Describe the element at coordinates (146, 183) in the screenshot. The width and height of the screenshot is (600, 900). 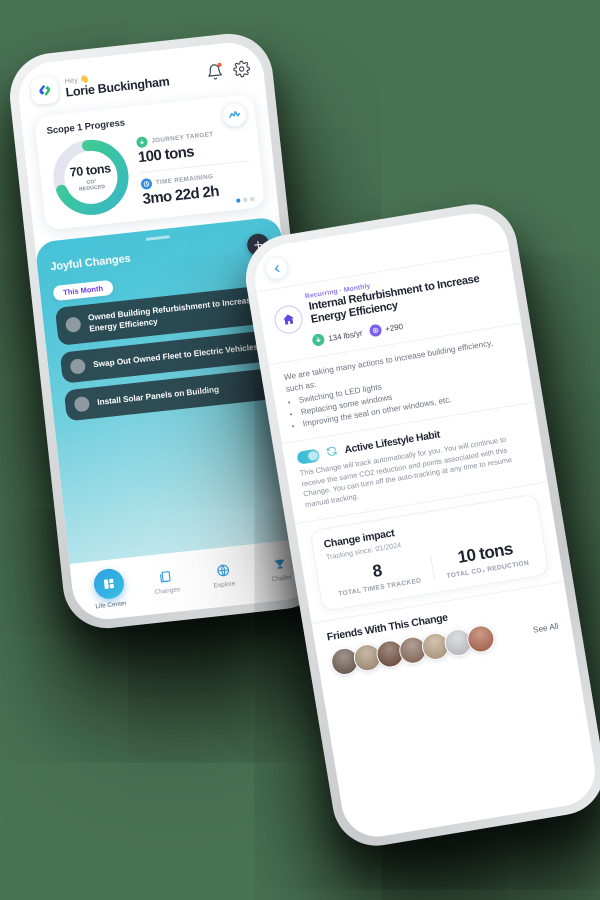
I see `clock-icon` at that location.